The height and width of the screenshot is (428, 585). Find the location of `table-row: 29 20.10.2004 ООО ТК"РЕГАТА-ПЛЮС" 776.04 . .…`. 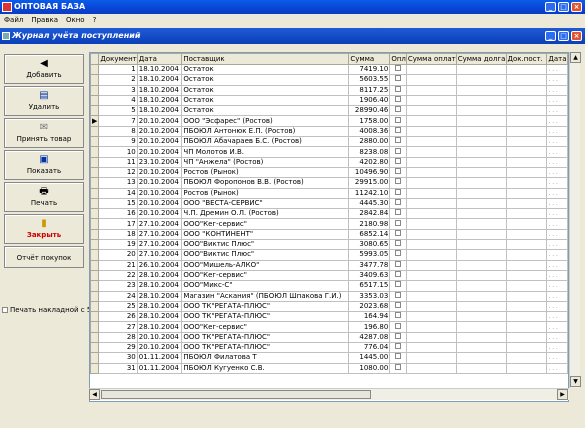

table-row: 29 20.10.2004 ООО ТК"РЕГАТА-ПЛЮС" 776.04 . .… is located at coordinates (329, 348).